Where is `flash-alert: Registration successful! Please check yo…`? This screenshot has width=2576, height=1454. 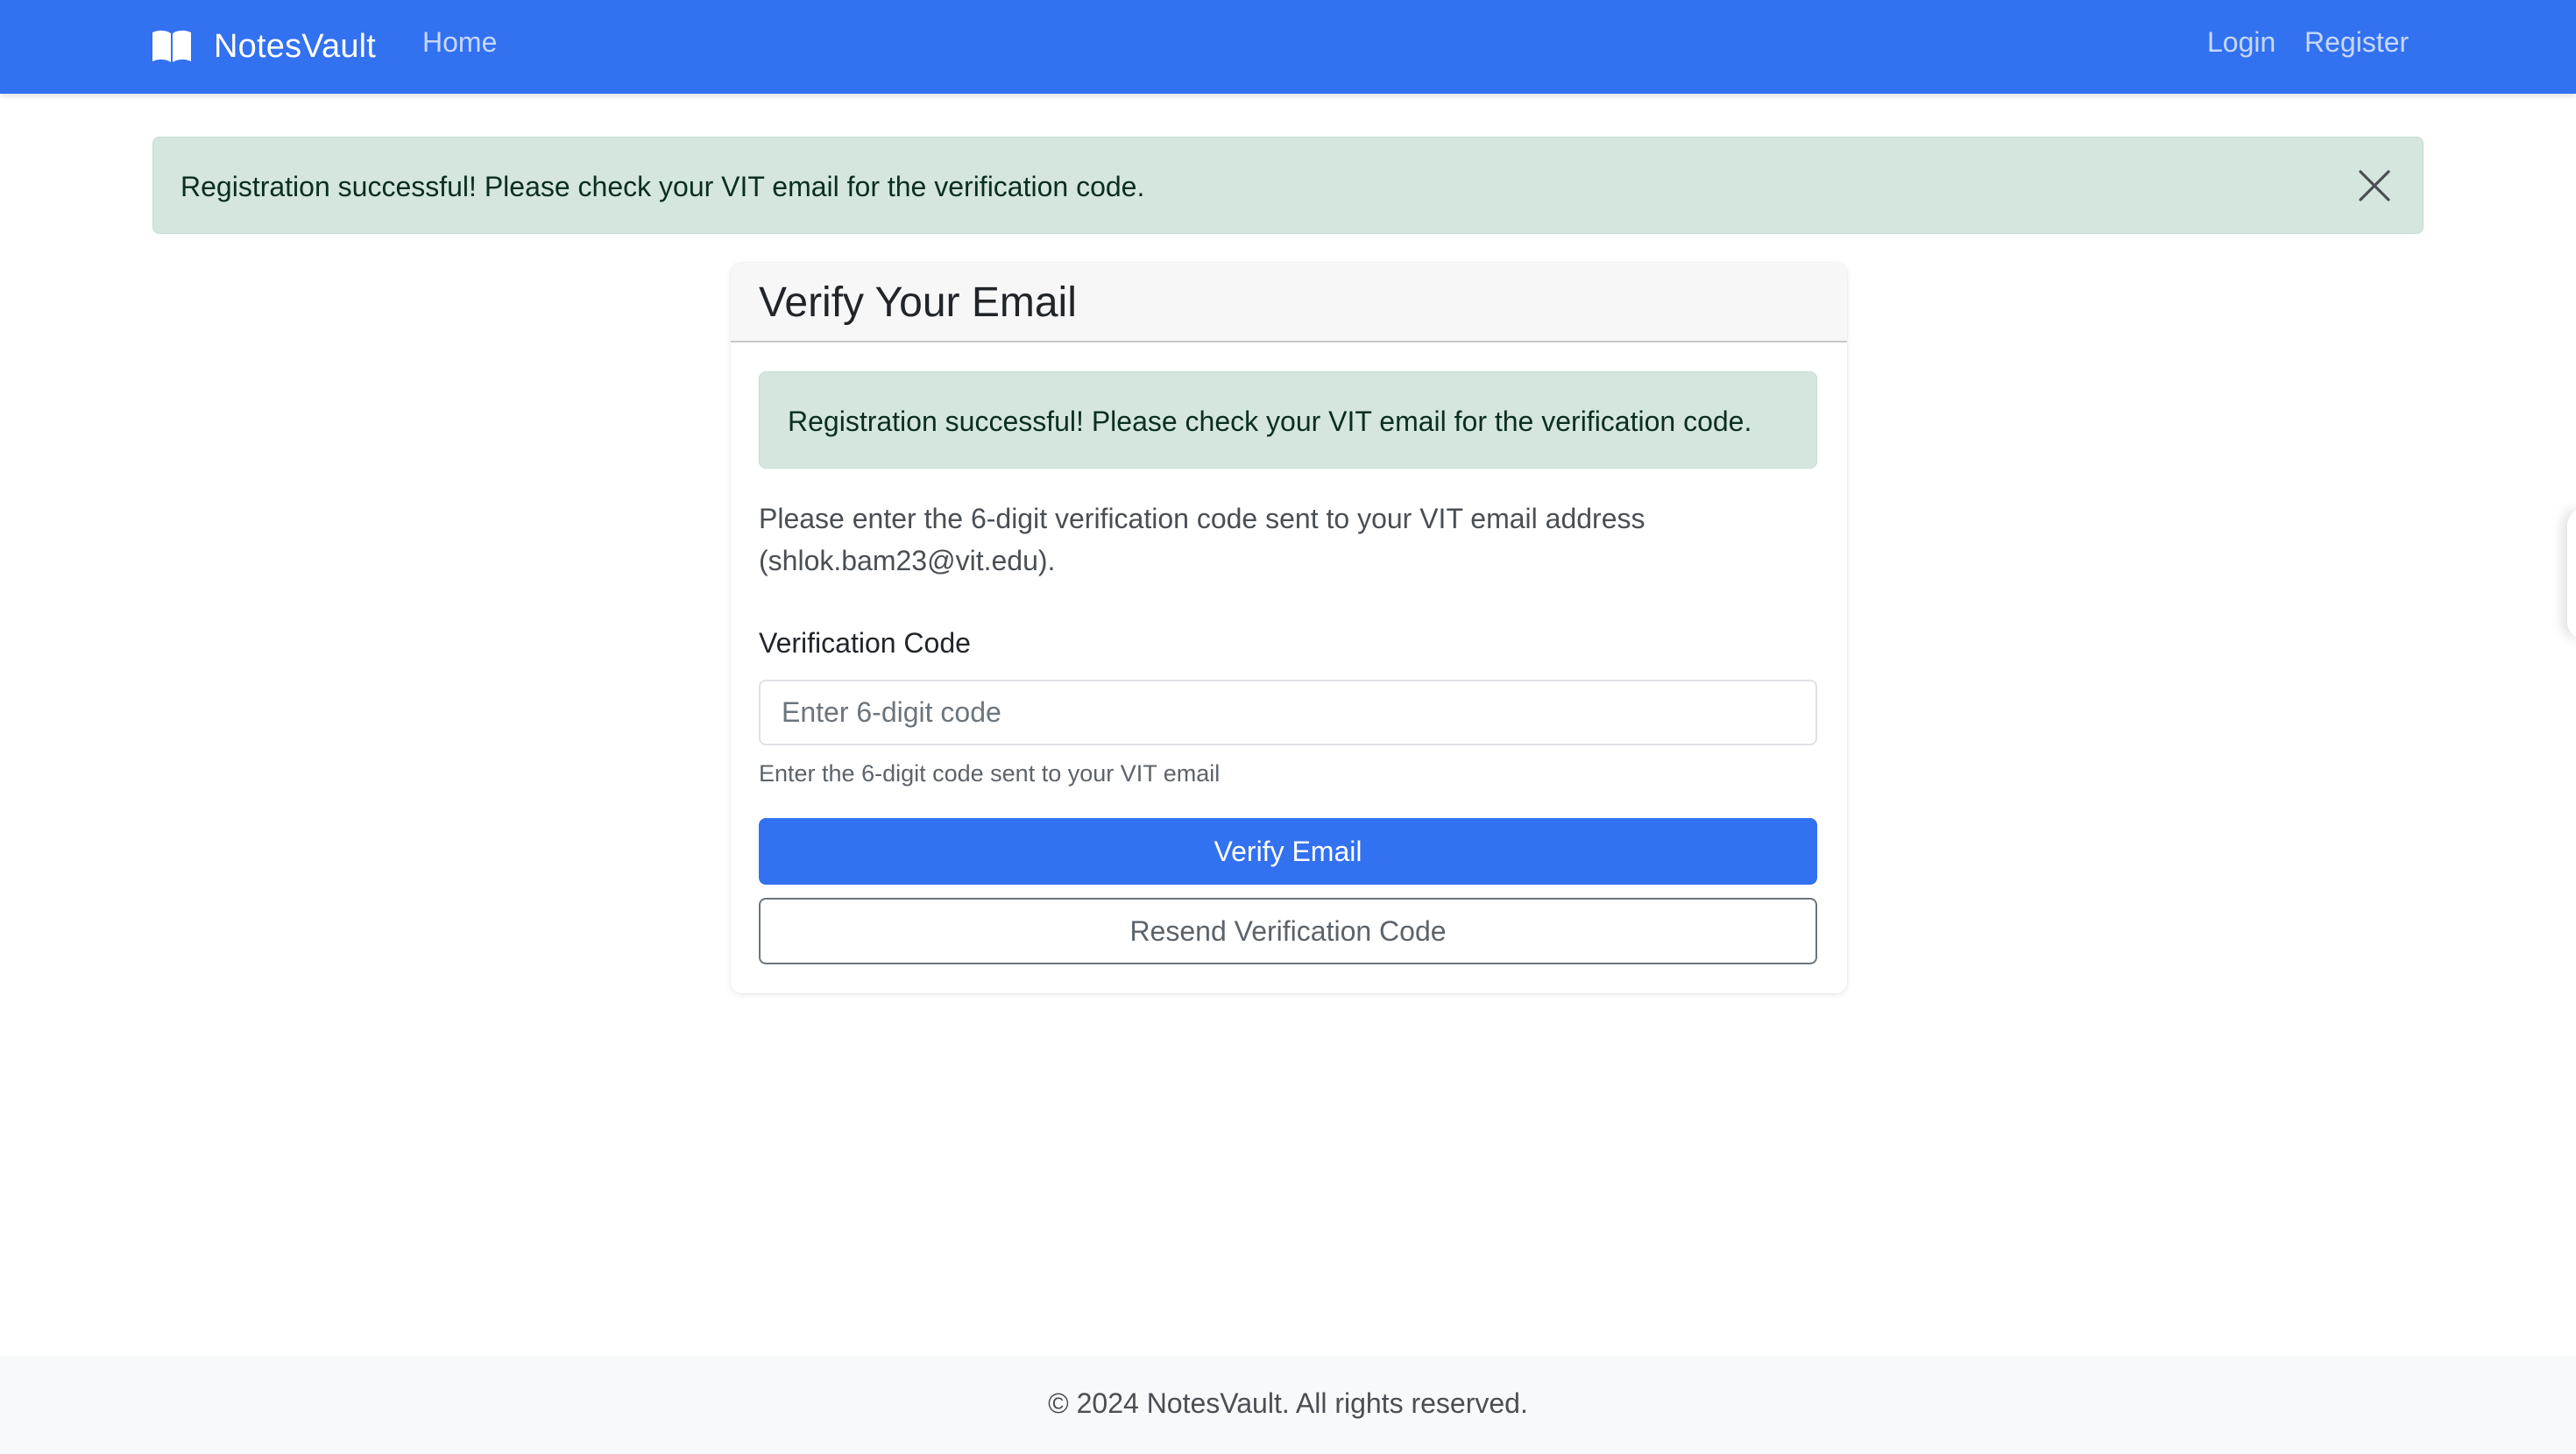 flash-alert: Registration successful! Please check yo… is located at coordinates (1288, 185).